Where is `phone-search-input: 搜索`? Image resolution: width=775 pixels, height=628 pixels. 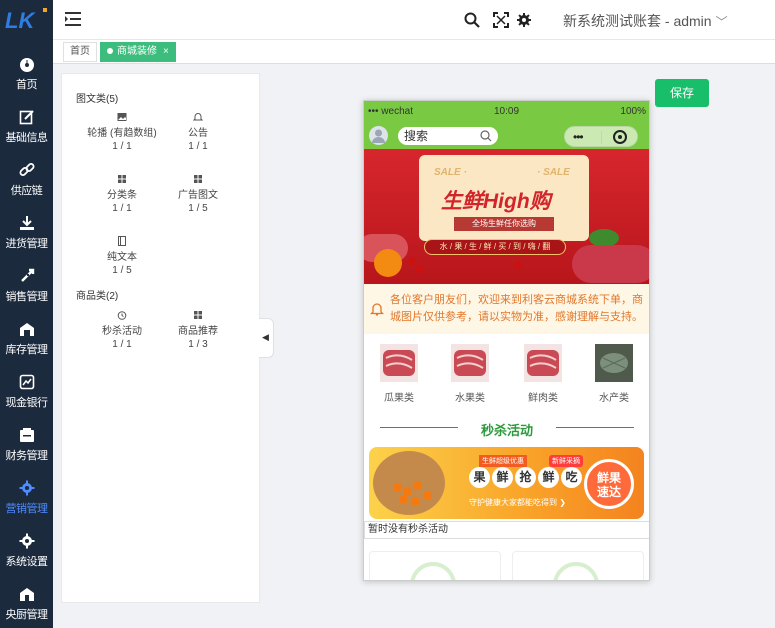
phone-search-input: 搜索 is located at coordinates (448, 136).